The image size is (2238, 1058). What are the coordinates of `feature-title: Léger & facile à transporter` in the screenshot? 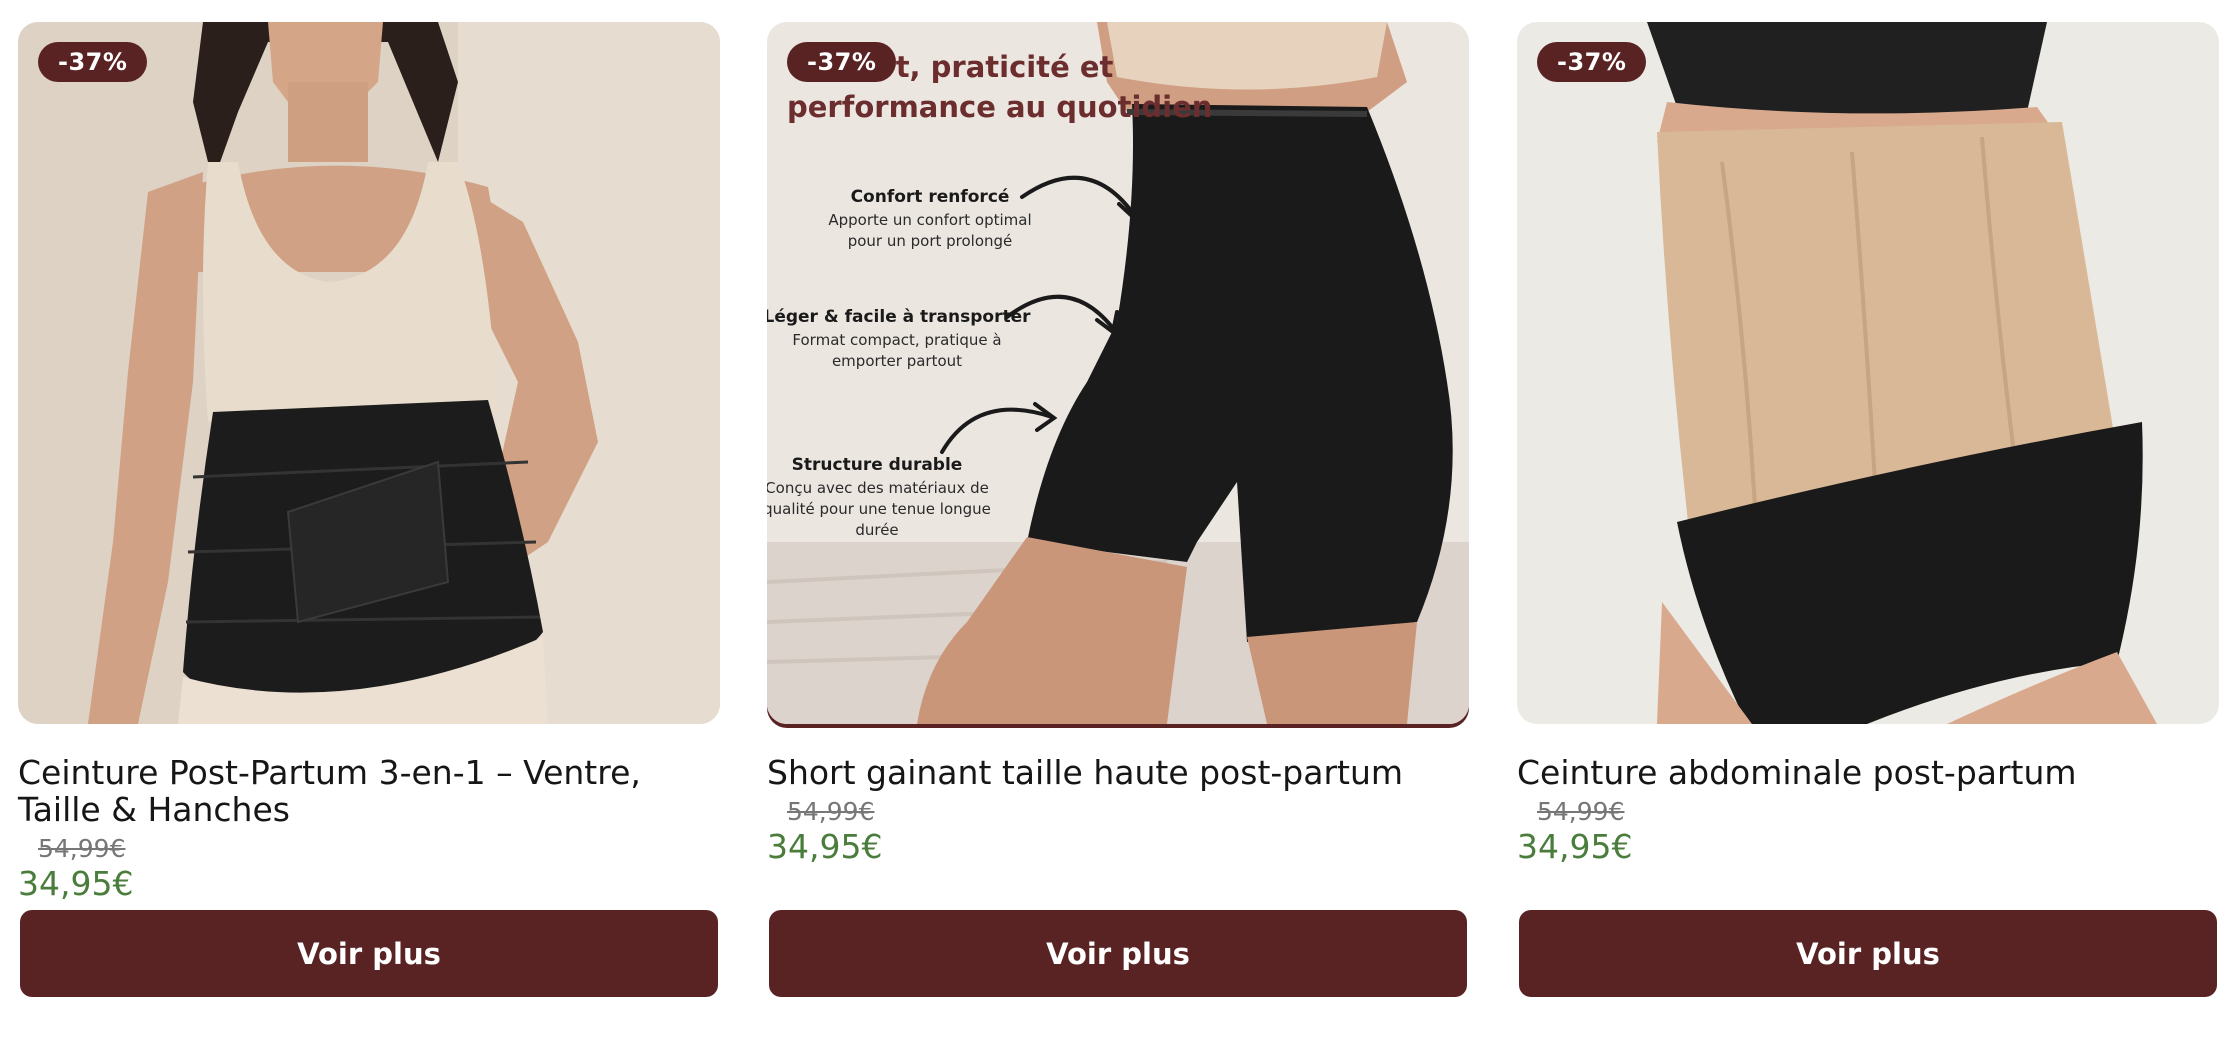 It's located at (899, 317).